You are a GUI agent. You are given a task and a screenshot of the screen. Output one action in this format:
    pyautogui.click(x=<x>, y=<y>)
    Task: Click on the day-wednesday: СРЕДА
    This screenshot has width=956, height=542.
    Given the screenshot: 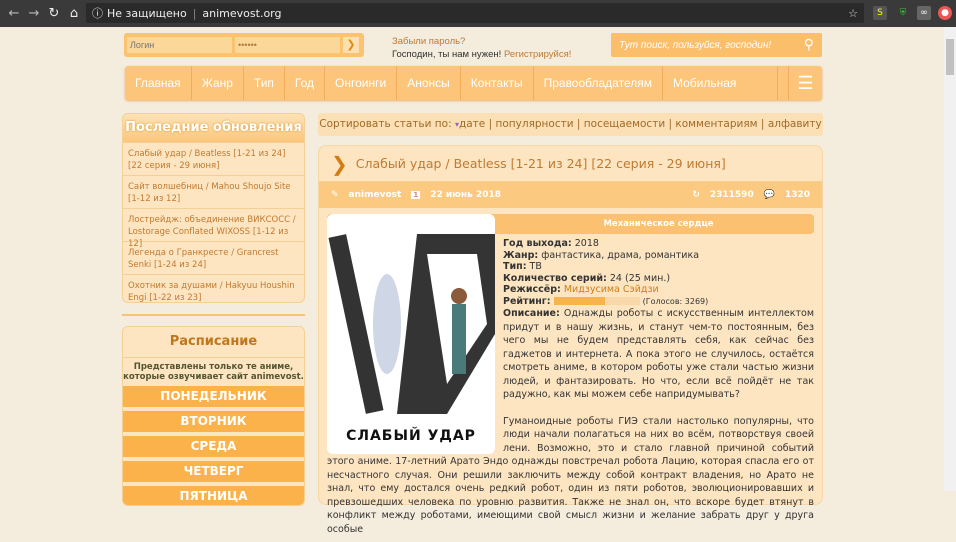 What is the action you would take?
    pyautogui.click(x=213, y=446)
    